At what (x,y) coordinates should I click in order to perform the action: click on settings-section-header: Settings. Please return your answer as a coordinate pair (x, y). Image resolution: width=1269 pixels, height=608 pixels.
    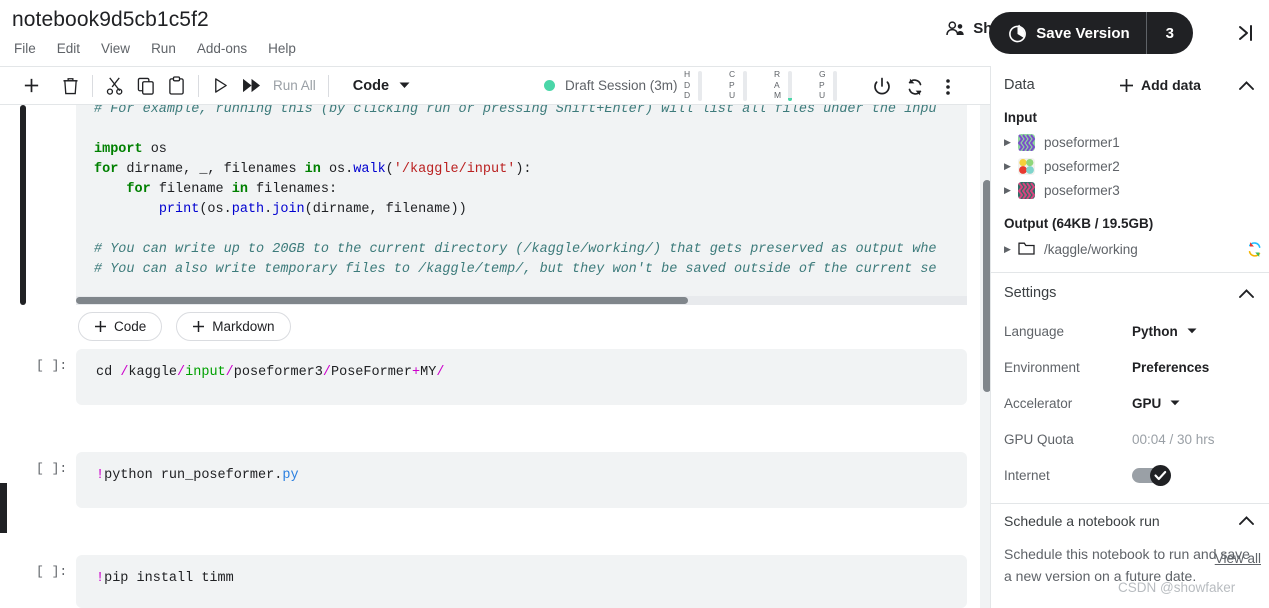
    Looking at the image, I should click on (1130, 293).